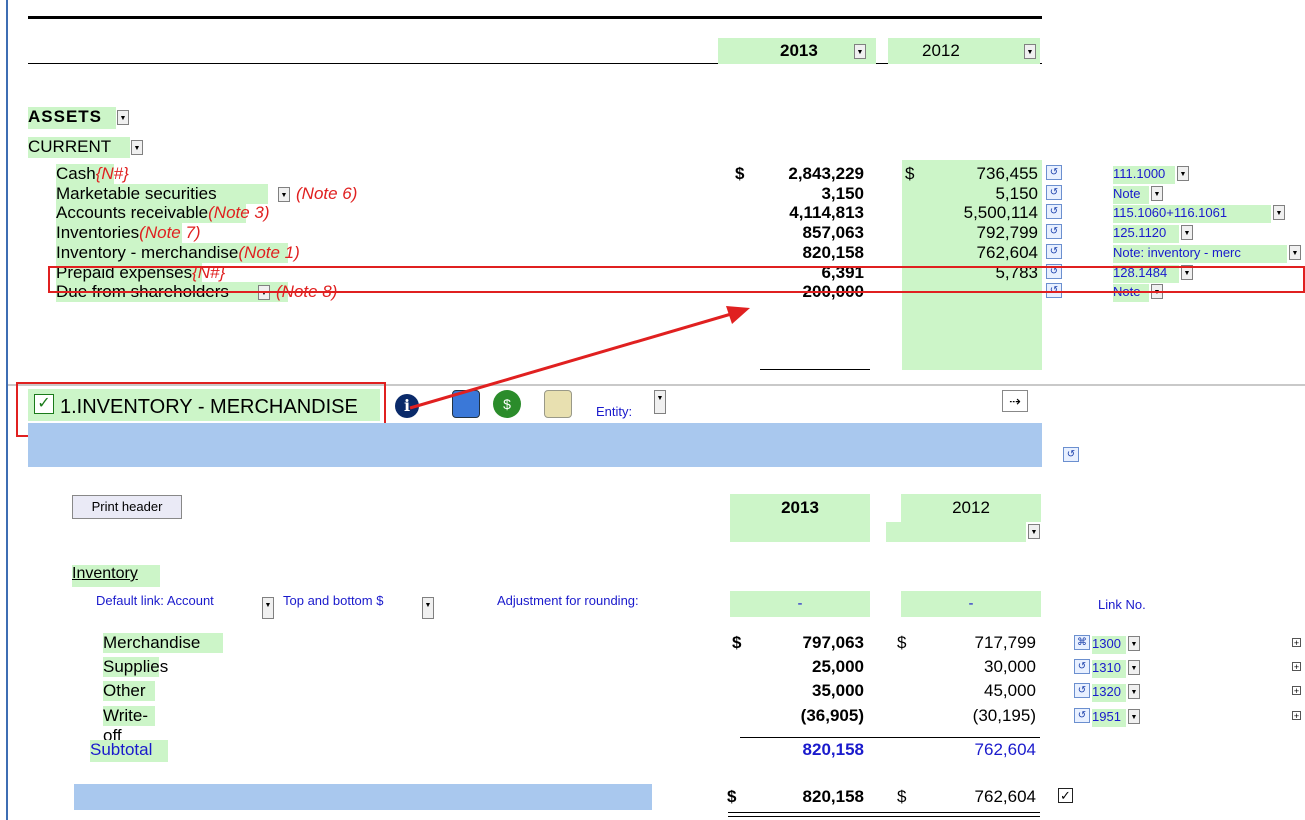 This screenshot has width=1305, height=820. What do you see at coordinates (802, 667) in the screenshot?
I see `note-value-2013: 25,000` at bounding box center [802, 667].